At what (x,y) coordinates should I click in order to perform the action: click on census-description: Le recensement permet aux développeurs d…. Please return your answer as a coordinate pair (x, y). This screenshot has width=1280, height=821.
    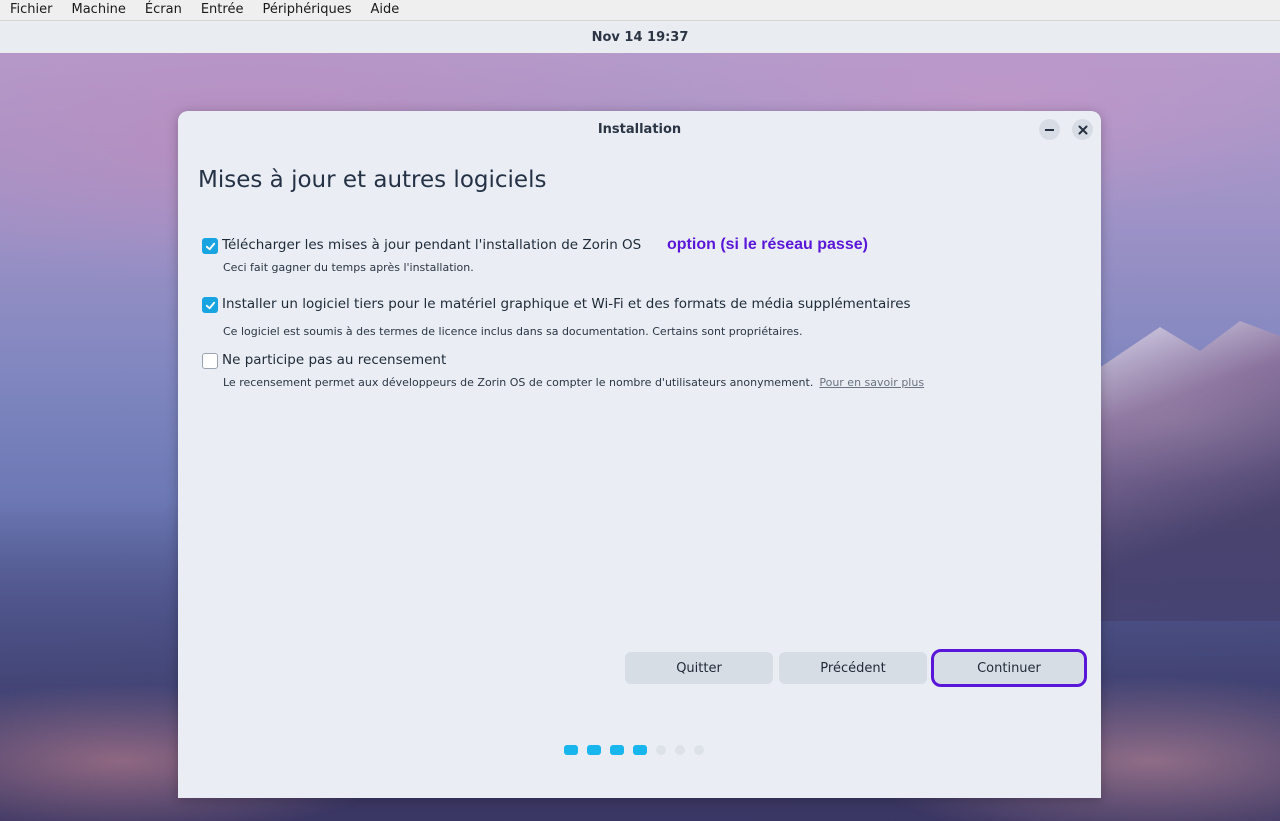
    Looking at the image, I should click on (573, 382).